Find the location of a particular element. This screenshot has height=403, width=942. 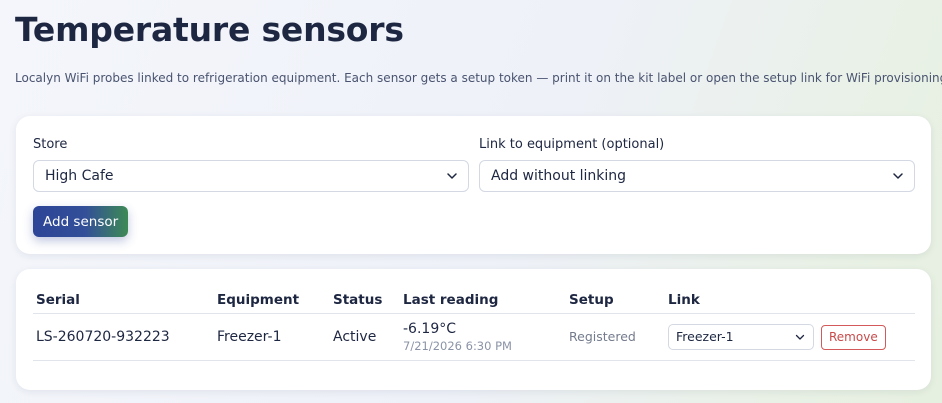

link-select-value: Freezer-1 is located at coordinates (705, 336).